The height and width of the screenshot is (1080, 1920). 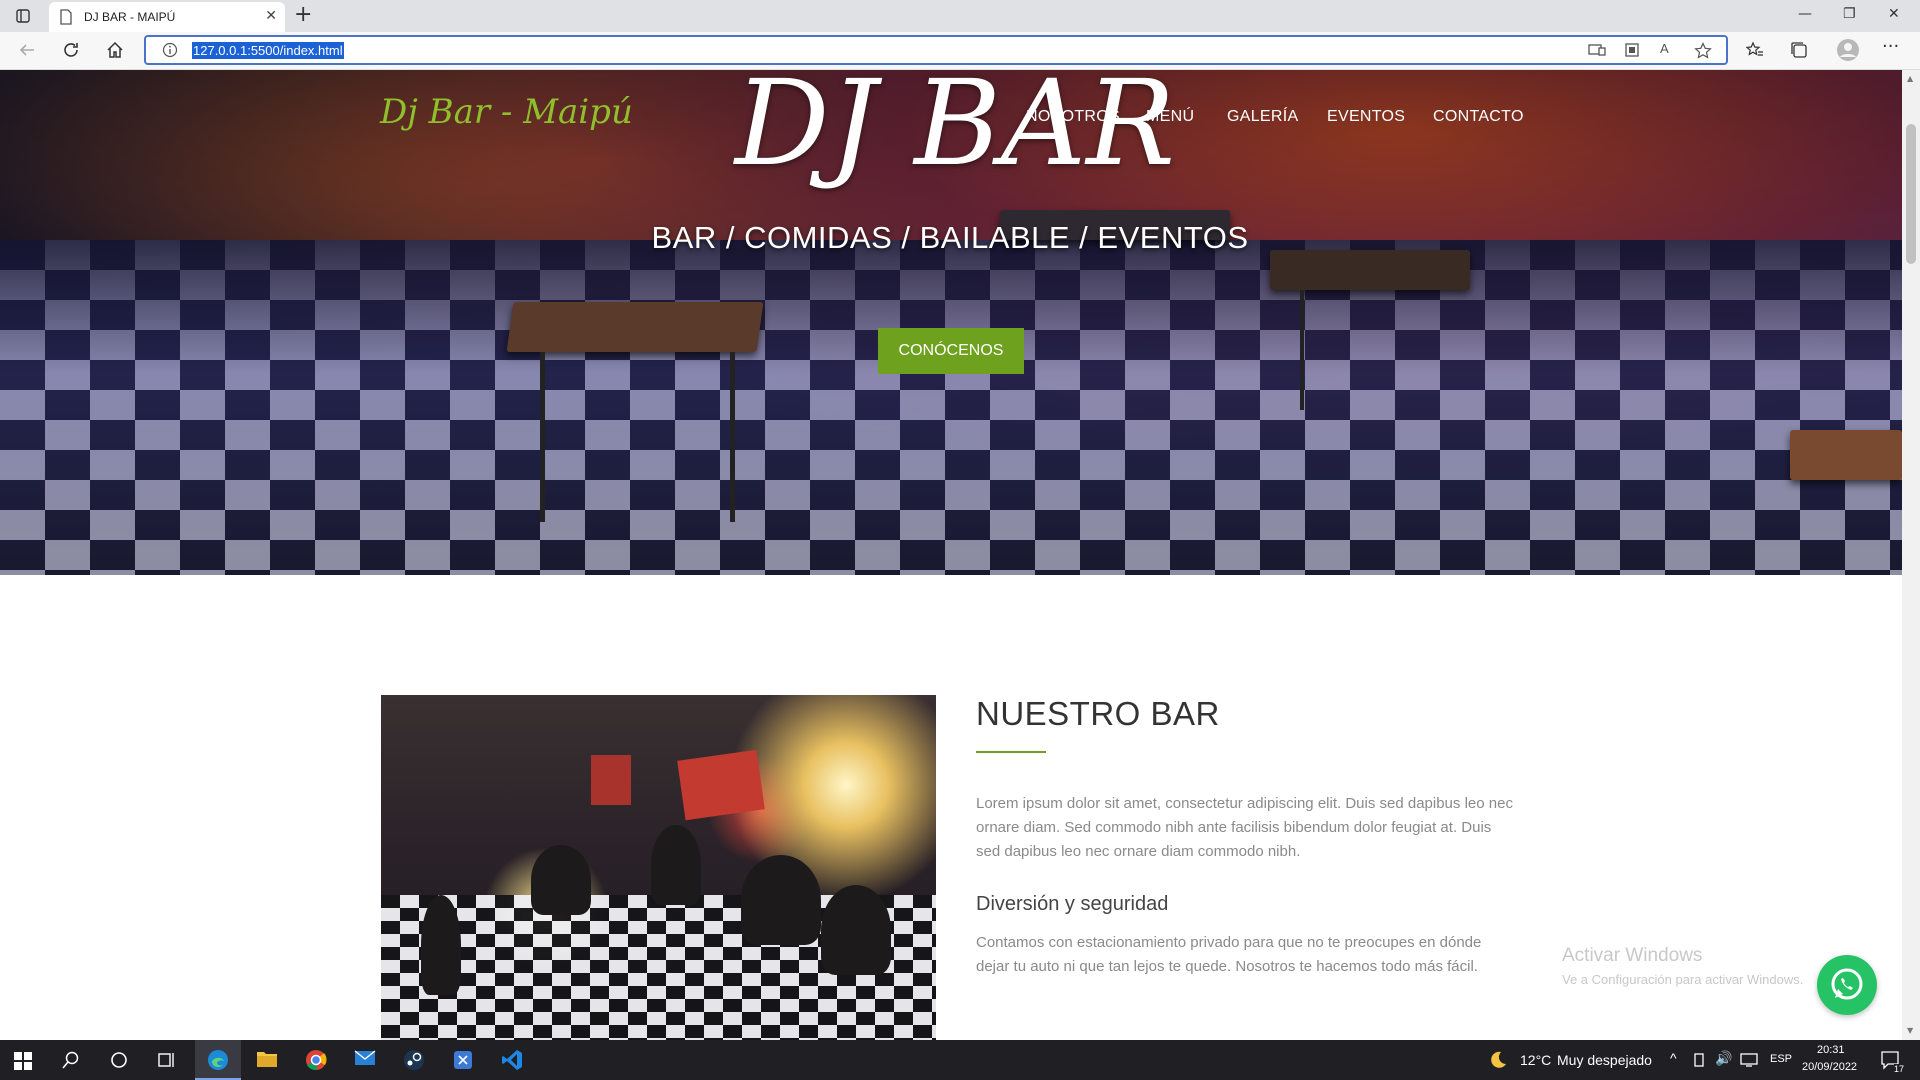 I want to click on nav-menu: MENÚ, so click(x=1170, y=117).